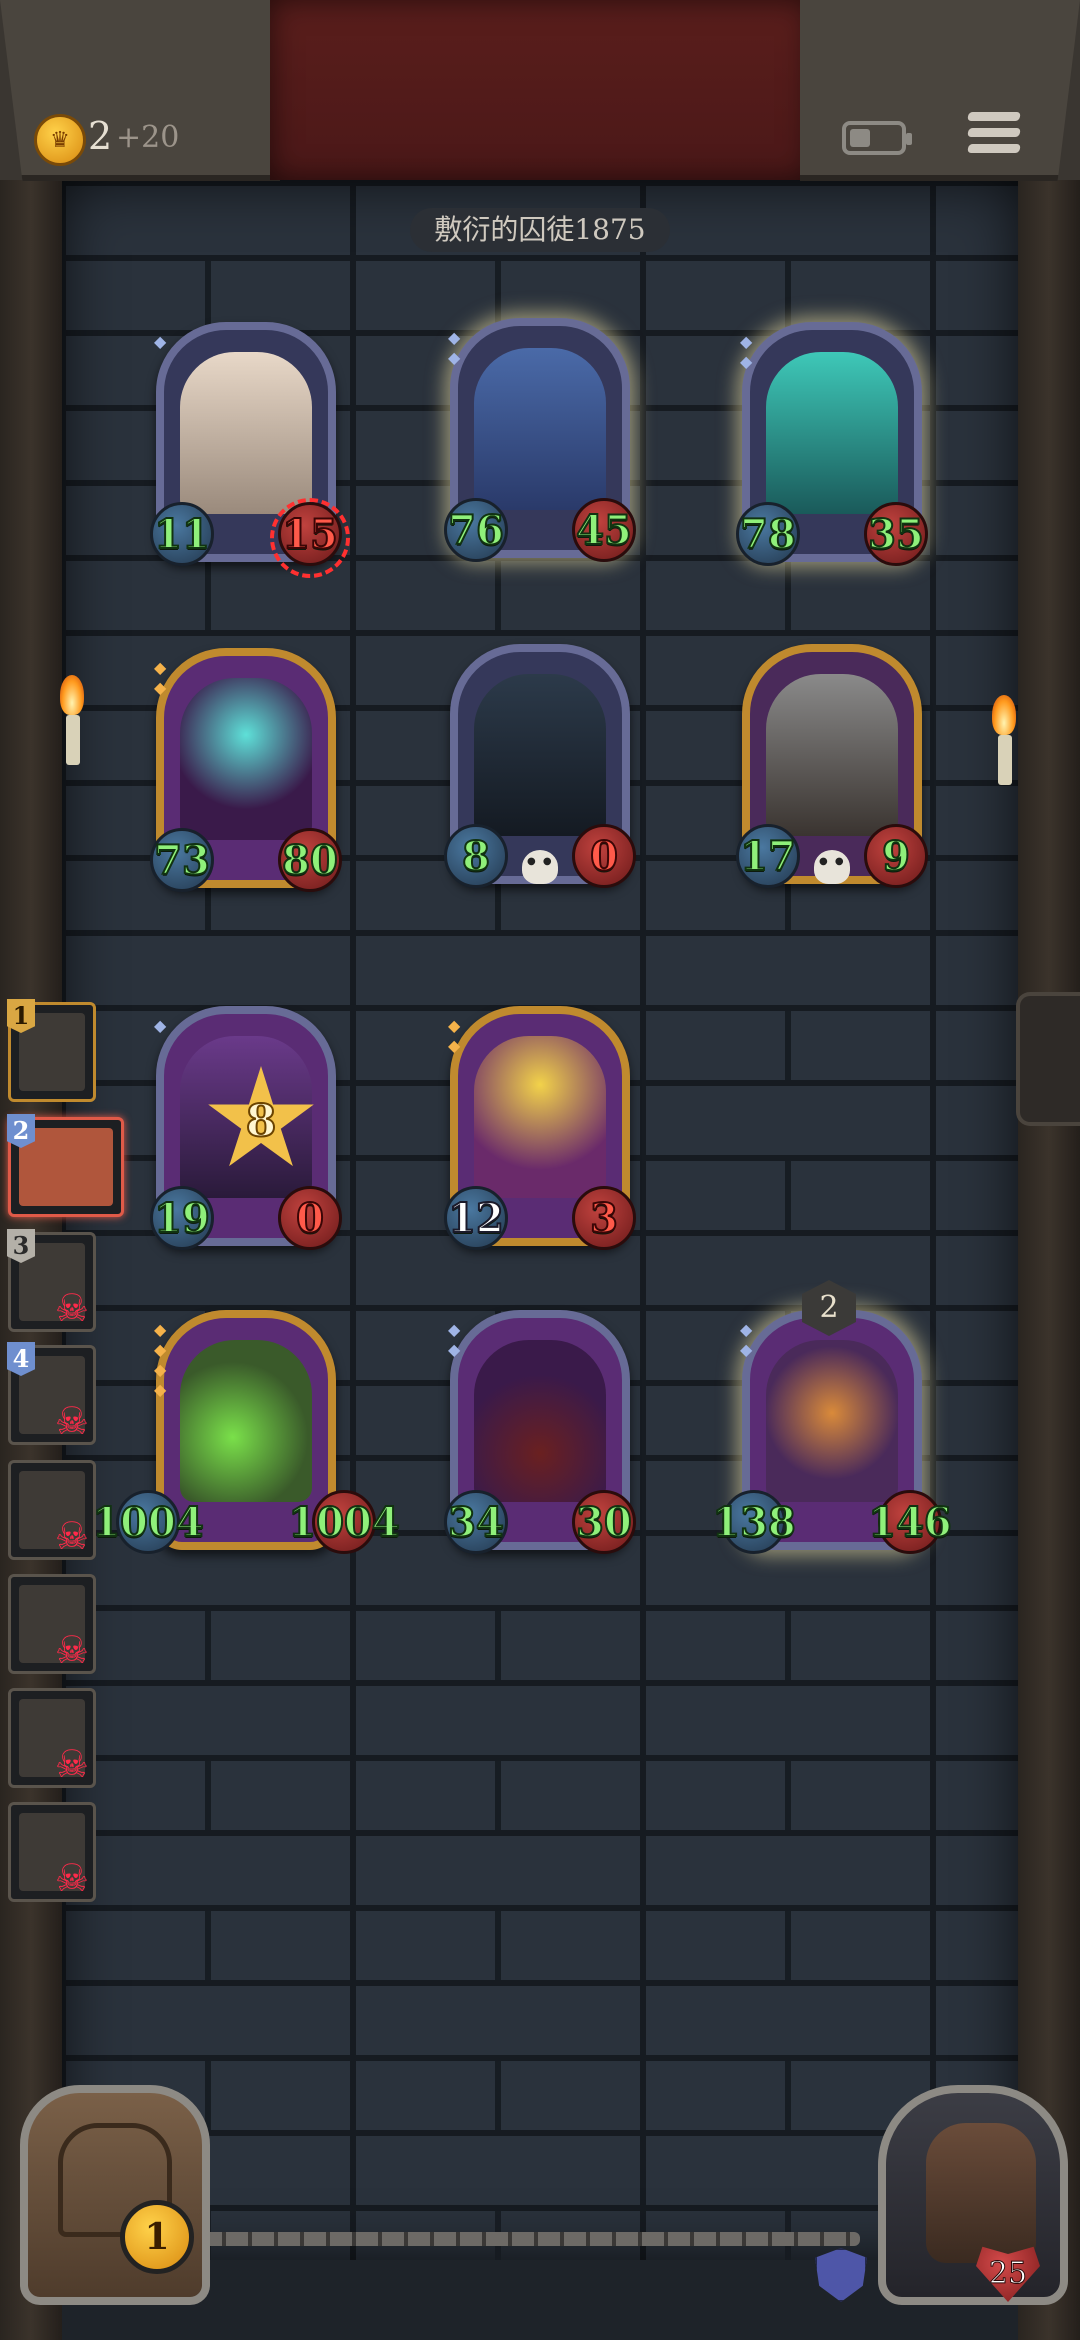  Describe the element at coordinates (832, 1421) in the screenshot. I see `pumpkin-art` at that location.